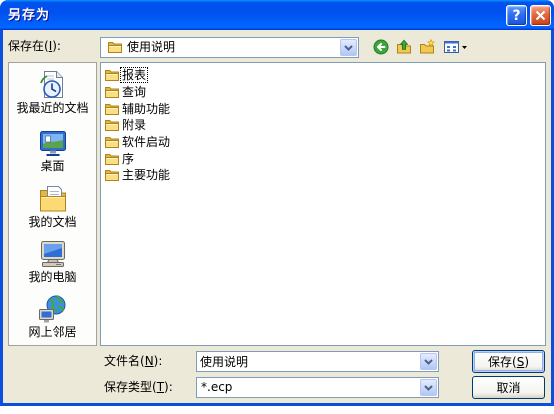 This screenshot has height=414, width=554. Describe the element at coordinates (217, 387) in the screenshot. I see `save-as-type-value: *.ecp` at that location.